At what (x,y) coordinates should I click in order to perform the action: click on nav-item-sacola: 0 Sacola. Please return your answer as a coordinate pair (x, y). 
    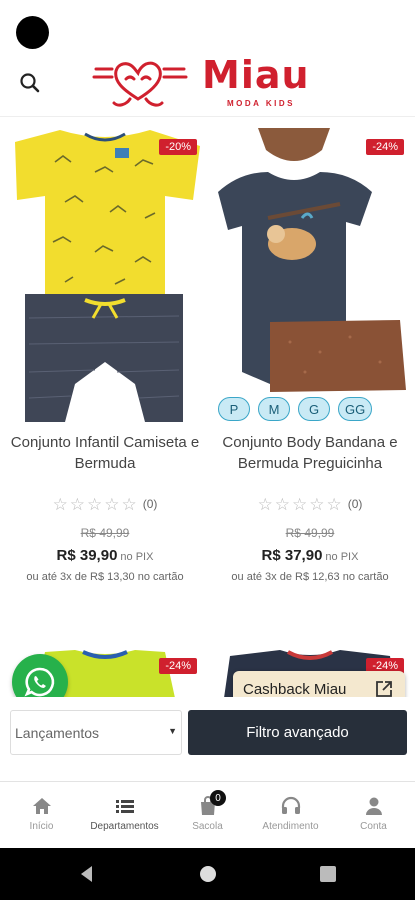
    Looking at the image, I should click on (207, 815).